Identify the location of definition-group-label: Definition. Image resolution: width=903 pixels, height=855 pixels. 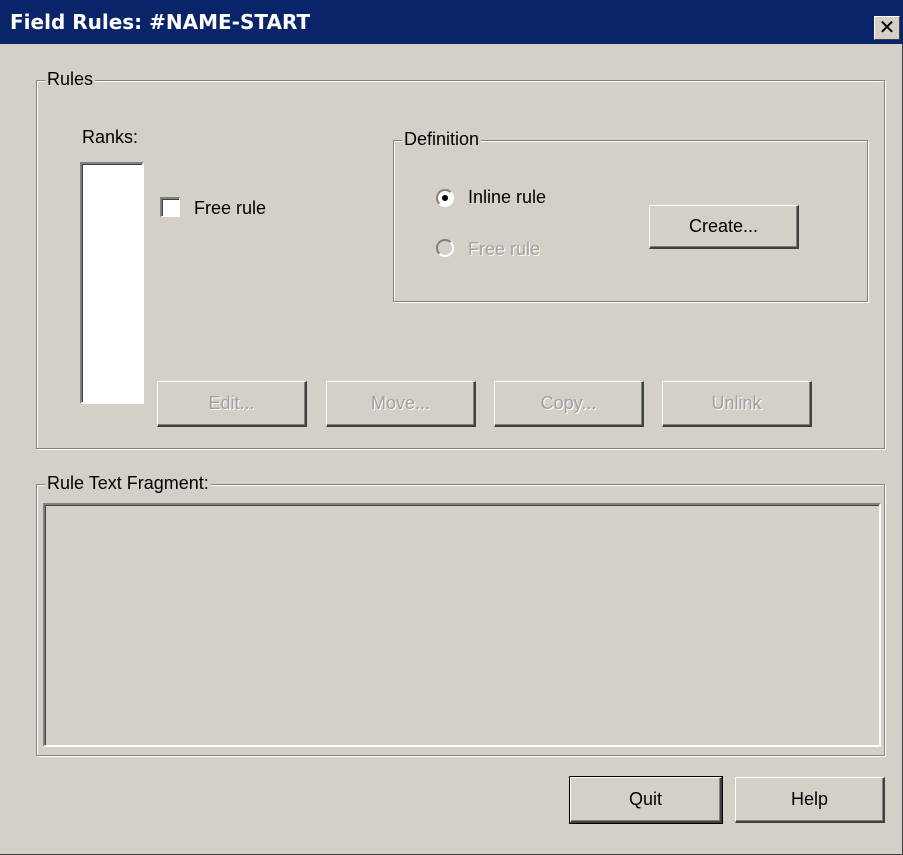
(442, 139).